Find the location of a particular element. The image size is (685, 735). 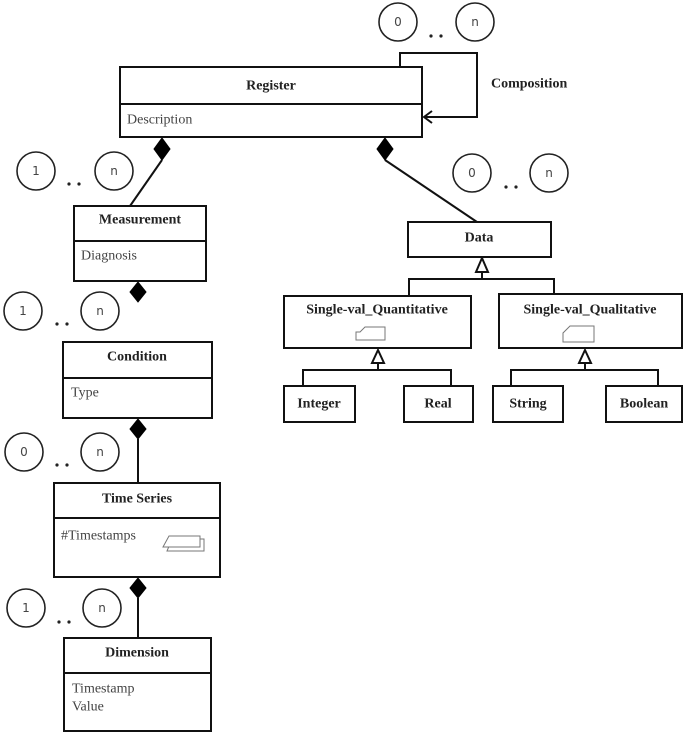

multiplicity-condition-timeseries: 0 n is located at coordinates (62, 452).